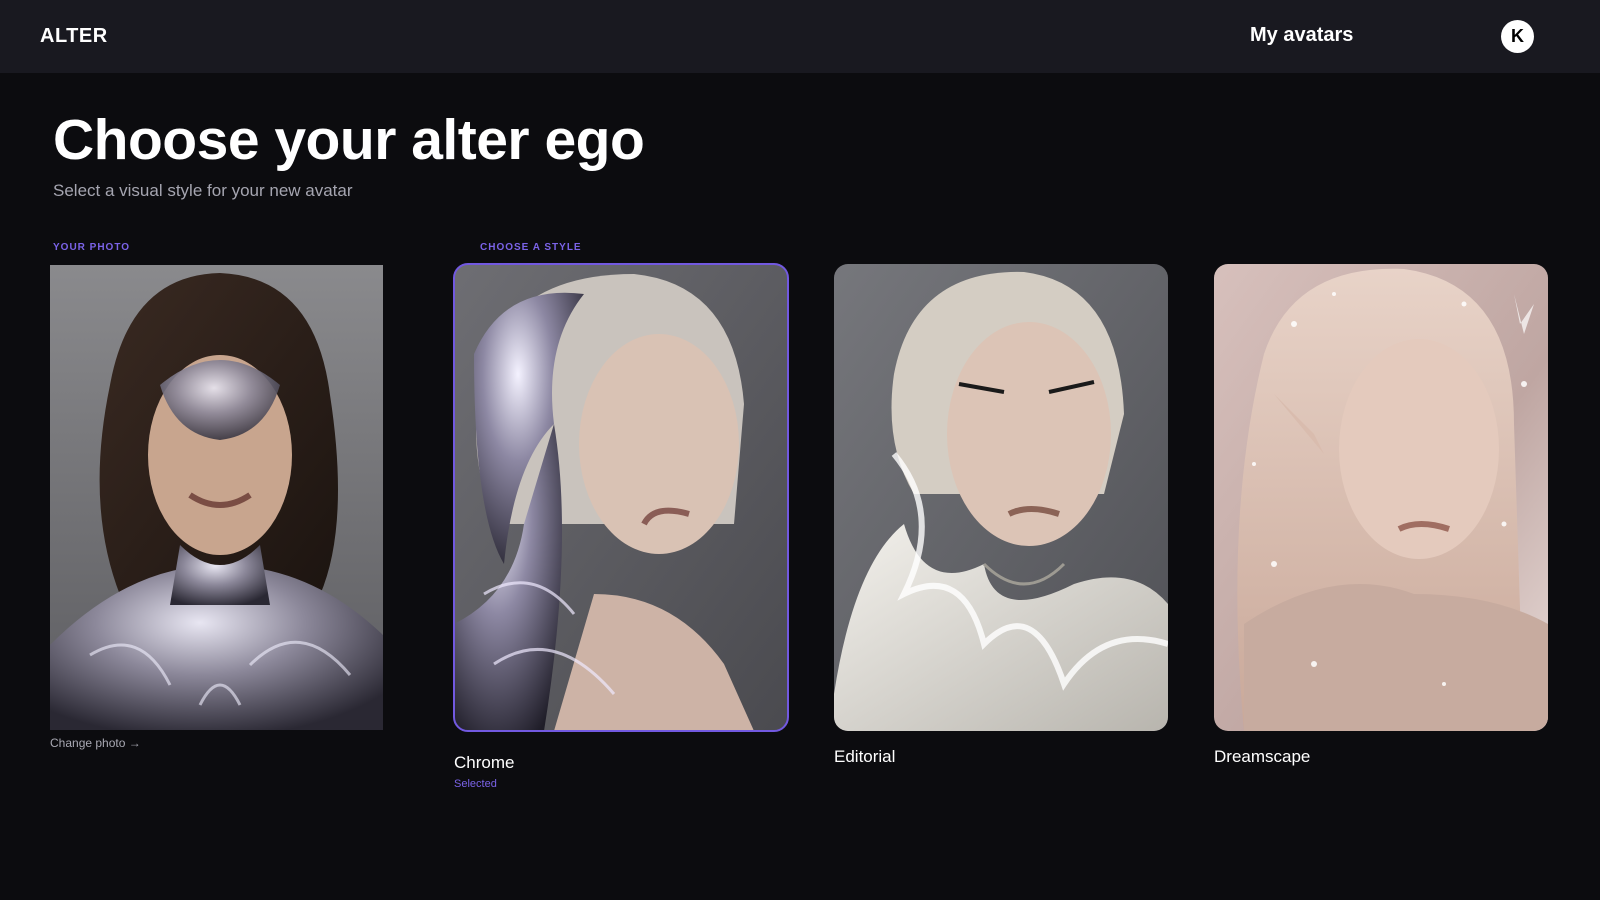 Image resolution: width=1600 pixels, height=900 pixels. I want to click on choose-style-label: CHOOSE A STYLE, so click(531, 247).